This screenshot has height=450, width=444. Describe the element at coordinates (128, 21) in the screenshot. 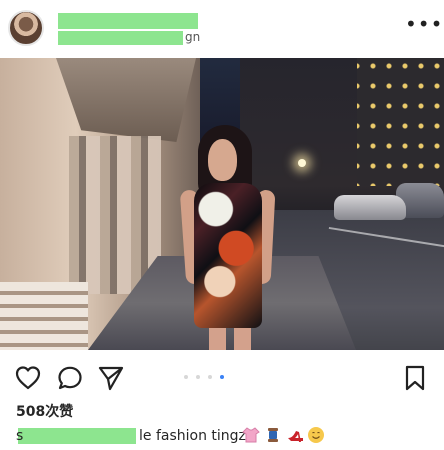

I see `redacted-username` at that location.